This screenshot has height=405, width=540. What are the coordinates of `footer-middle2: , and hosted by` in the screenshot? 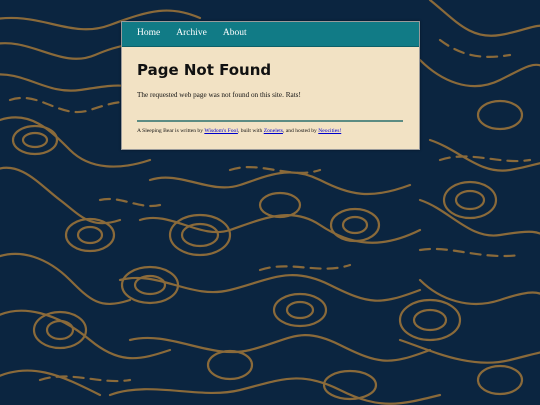 It's located at (300, 130).